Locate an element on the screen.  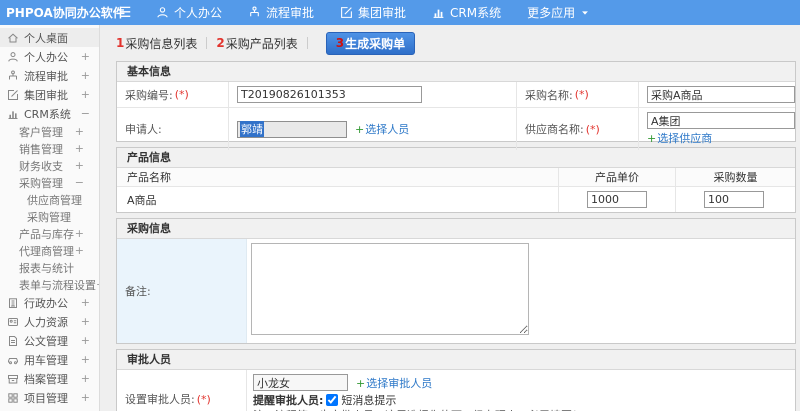
applicant-input: 郭靖 is located at coordinates (292, 129).